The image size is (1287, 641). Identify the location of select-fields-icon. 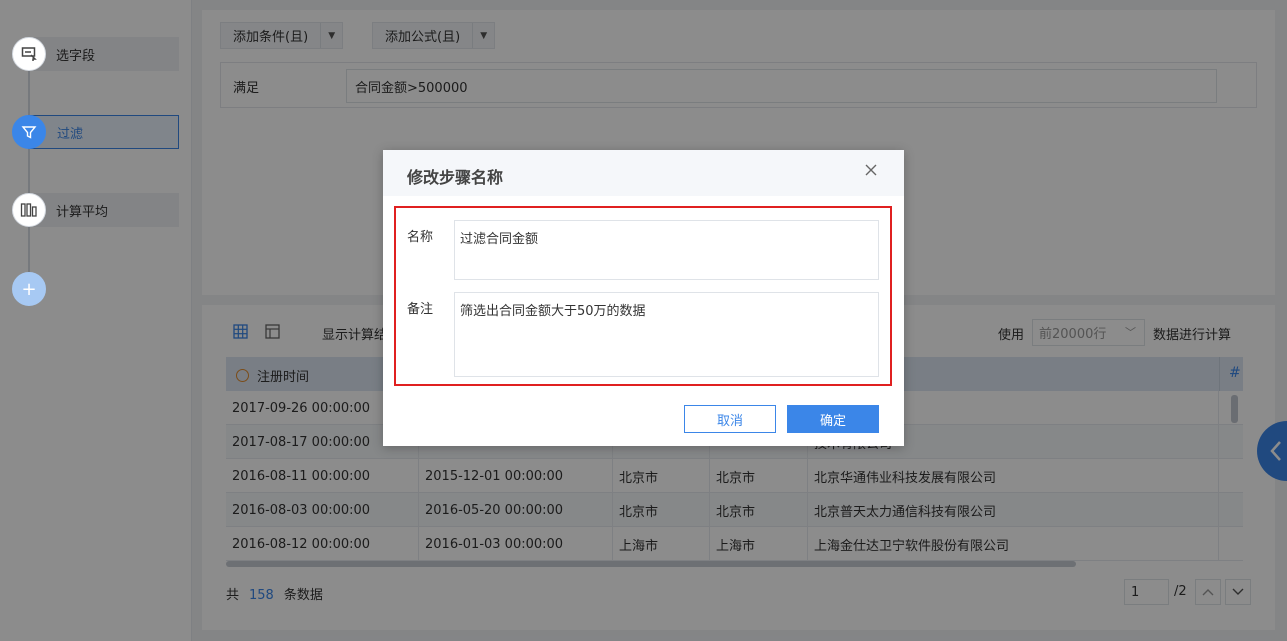
(29, 54).